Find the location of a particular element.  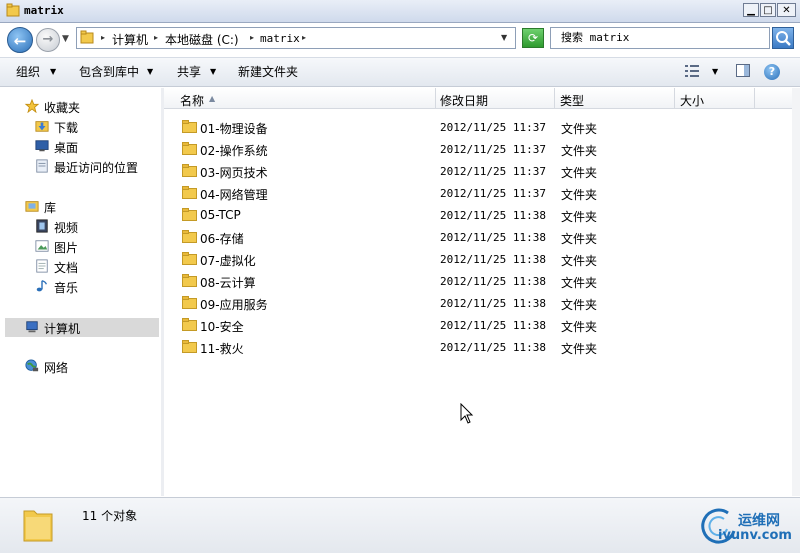

recent-places-icon is located at coordinates (42, 166).